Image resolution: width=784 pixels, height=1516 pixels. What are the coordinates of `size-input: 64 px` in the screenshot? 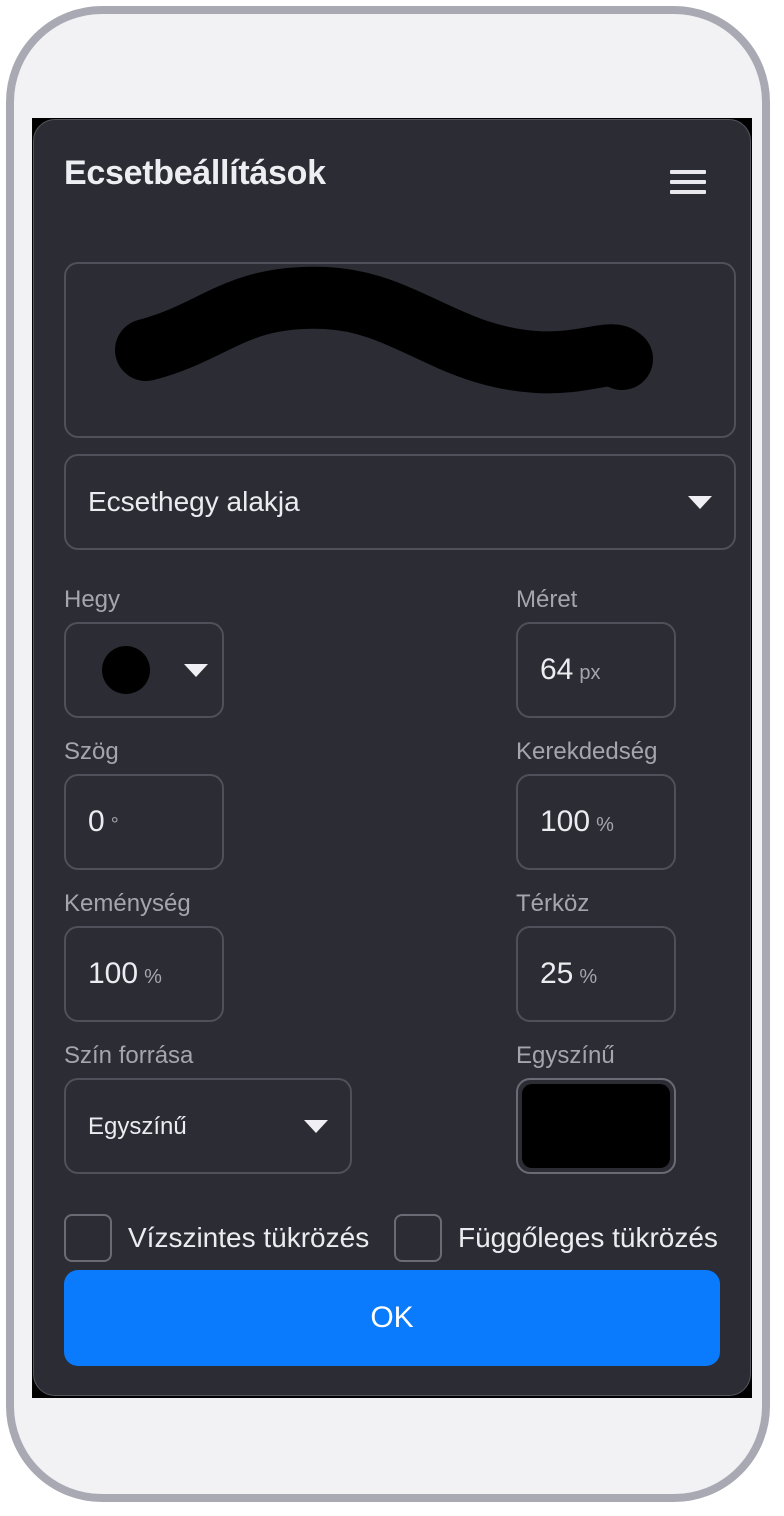 It's located at (596, 670).